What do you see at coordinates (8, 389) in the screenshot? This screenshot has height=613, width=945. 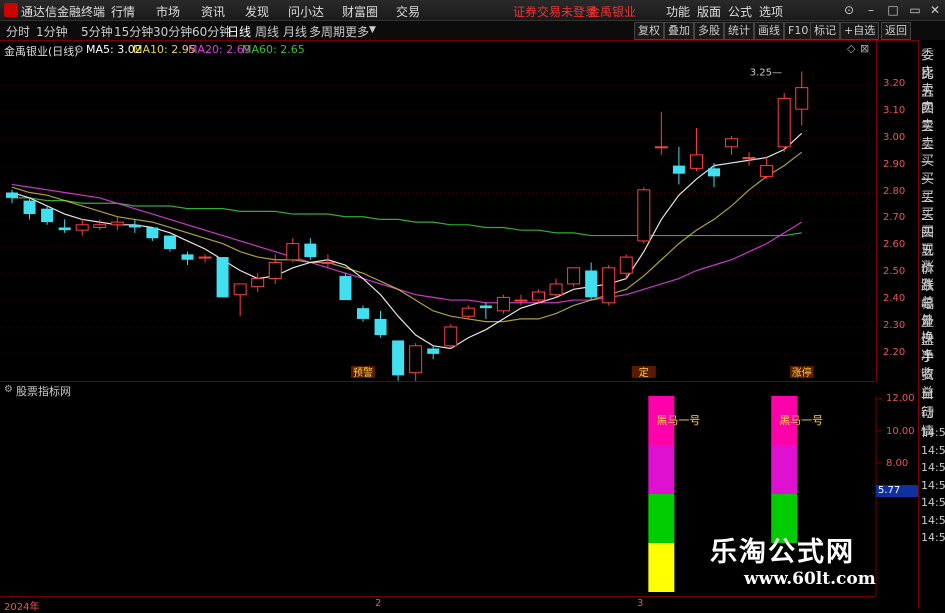 I see `indicator-settings-icon: ⚙` at bounding box center [8, 389].